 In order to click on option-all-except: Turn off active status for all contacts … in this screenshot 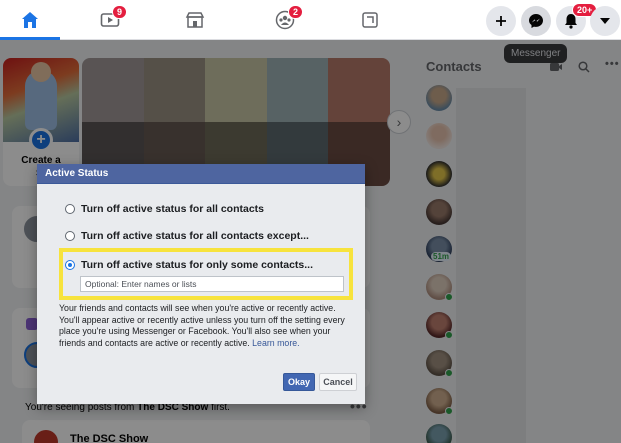, I will do `click(187, 236)`.